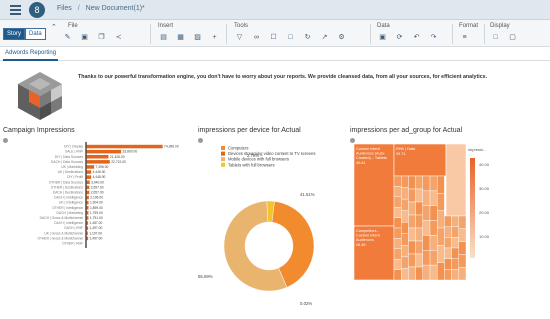  I want to click on tab-adwords-reporting: Adwords Reporting, so click(31, 54).